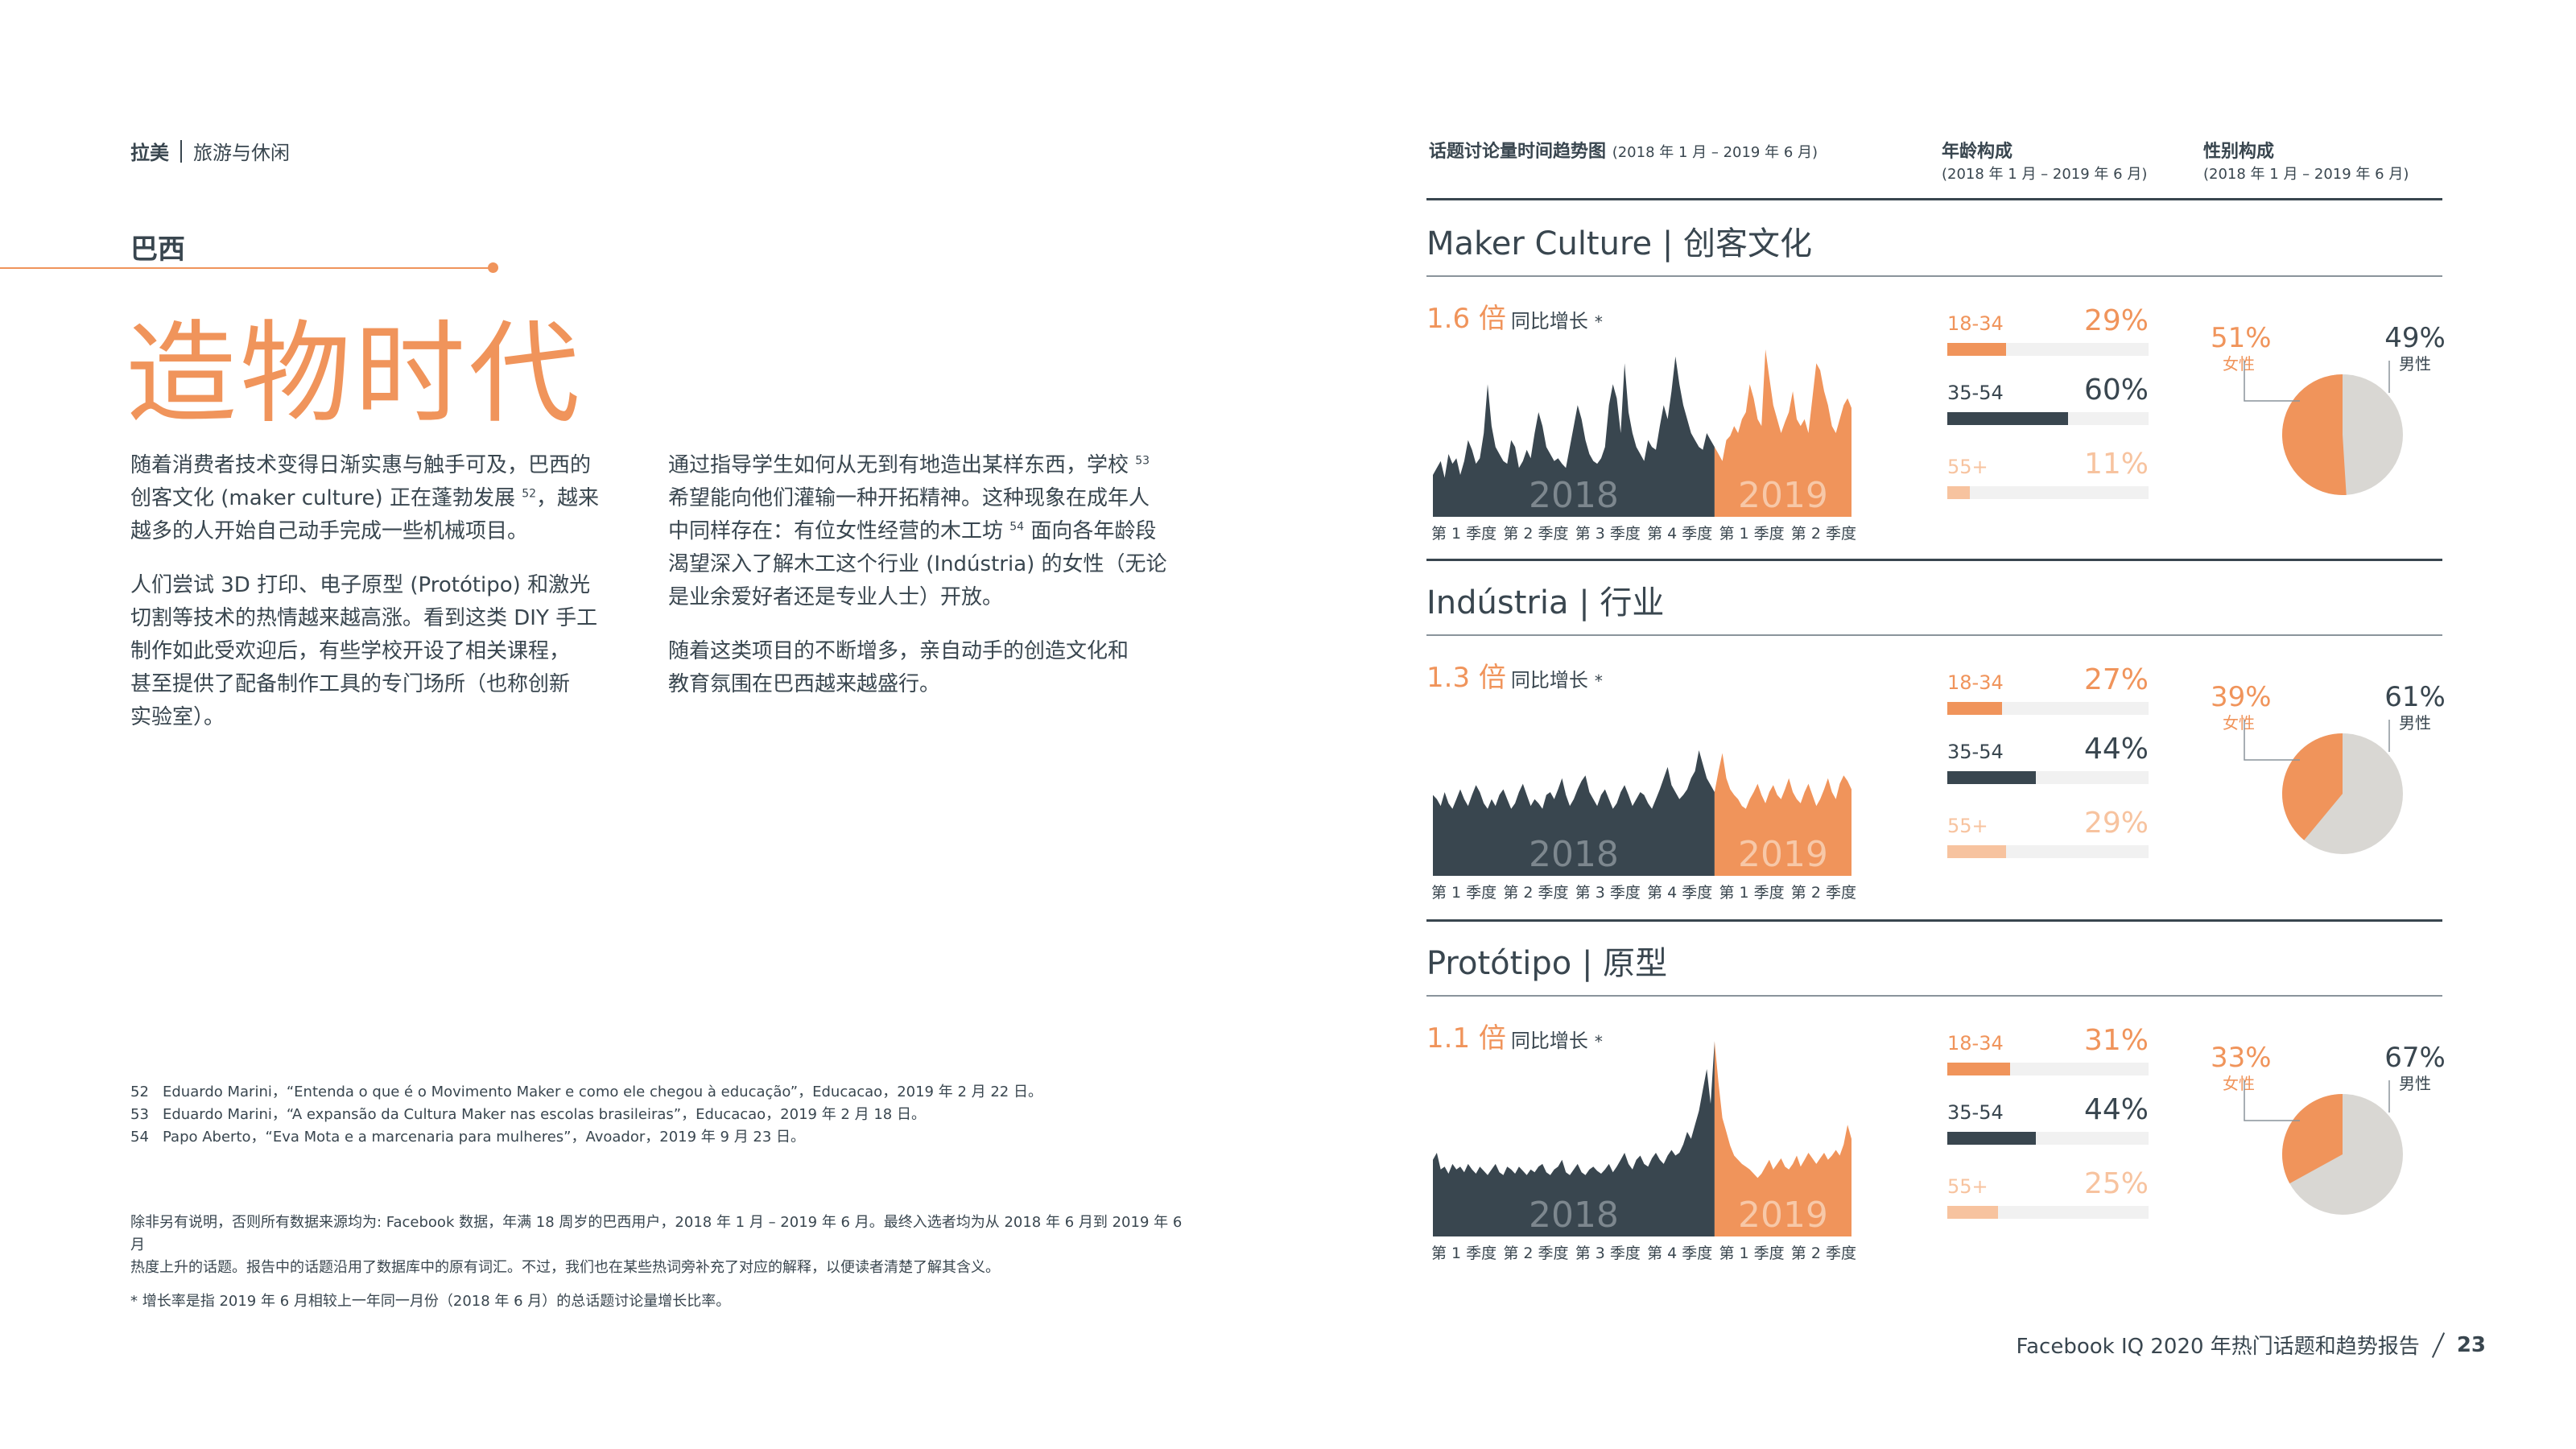  What do you see at coordinates (1090, 531) in the screenshot?
I see `body-text: 面向各年龄段` at bounding box center [1090, 531].